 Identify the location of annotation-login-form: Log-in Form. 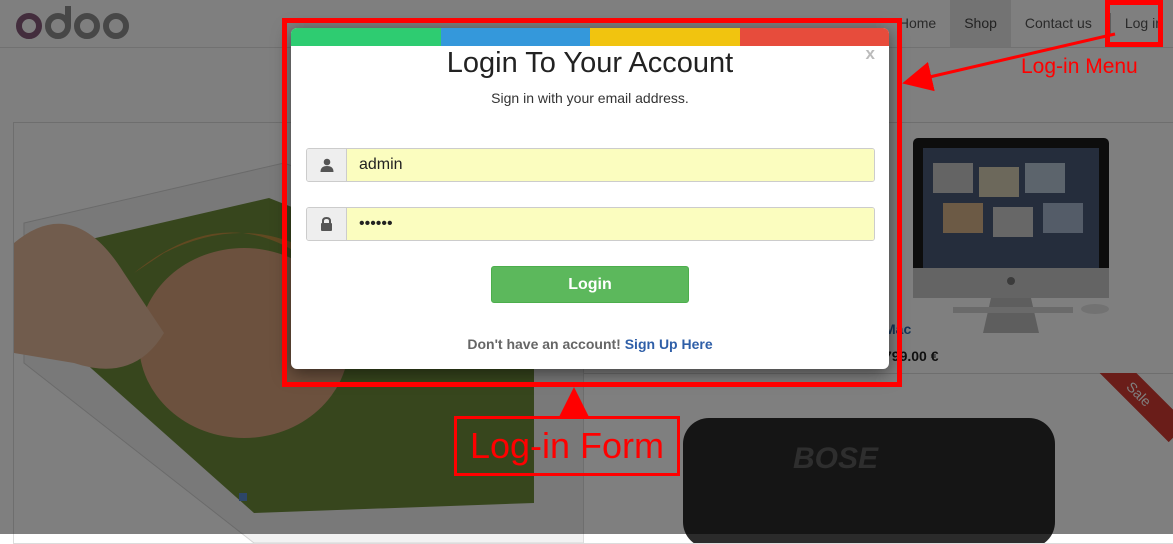
(567, 445).